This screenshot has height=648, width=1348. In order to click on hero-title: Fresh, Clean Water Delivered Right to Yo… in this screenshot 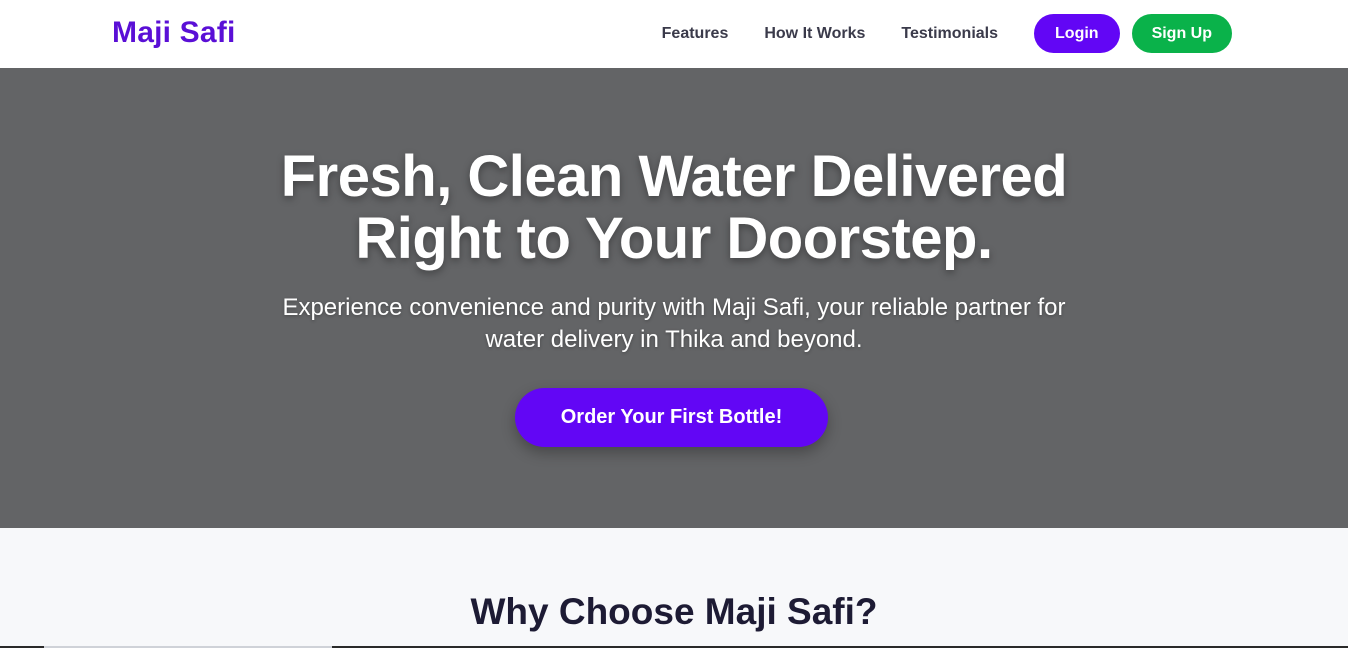, I will do `click(674, 208)`.